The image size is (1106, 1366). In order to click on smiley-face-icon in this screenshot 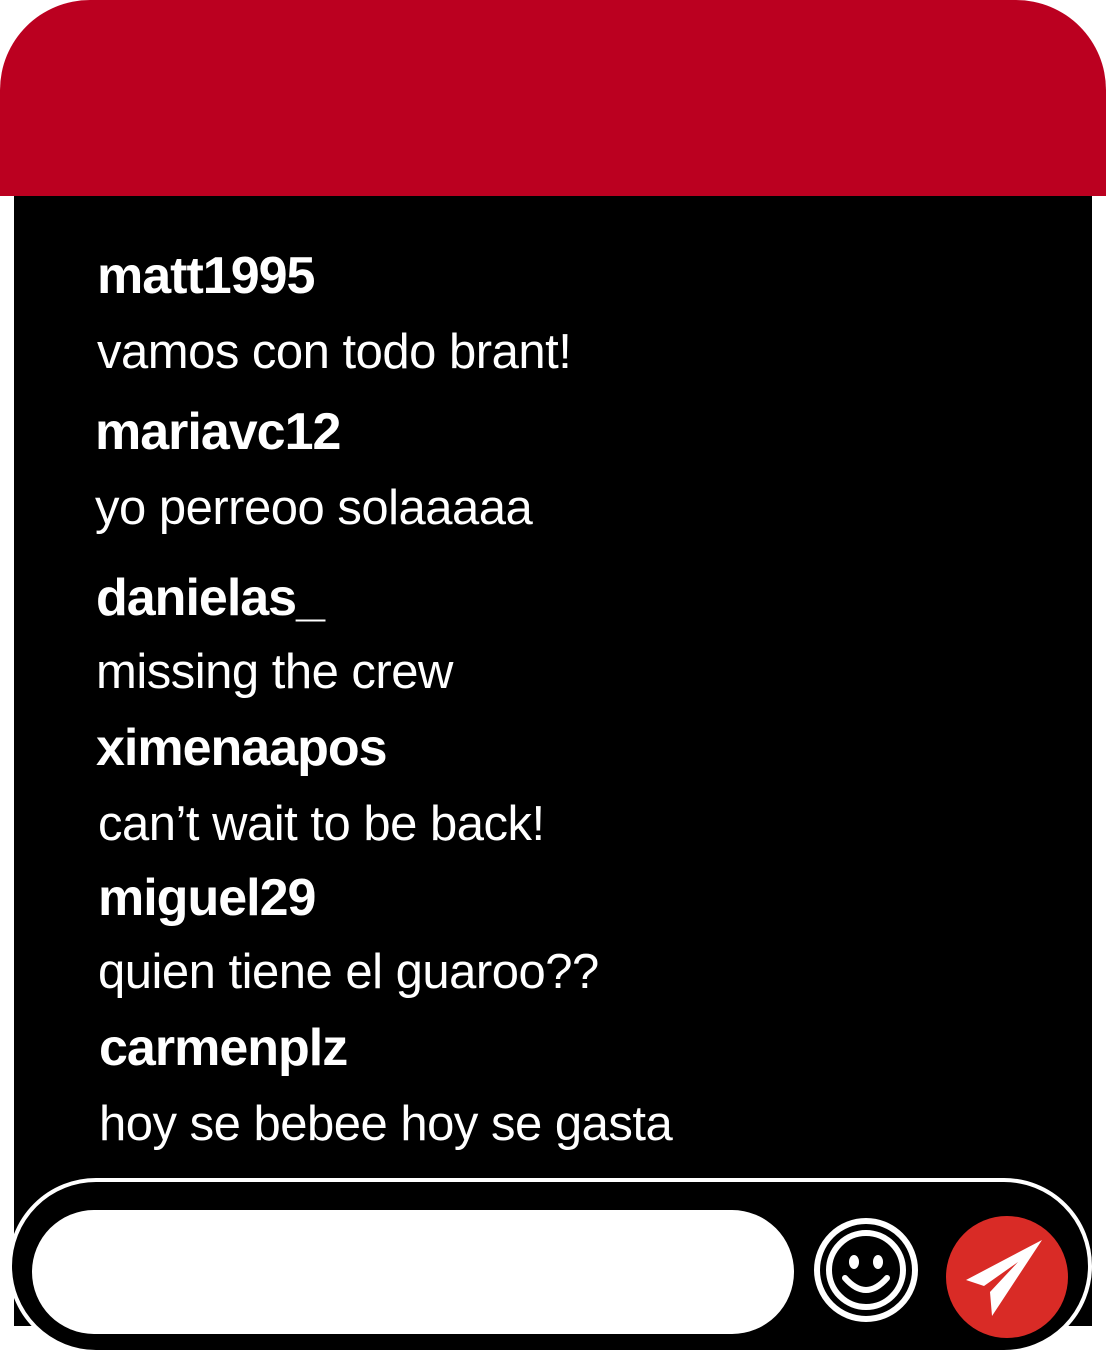, I will do `click(866, 1270)`.